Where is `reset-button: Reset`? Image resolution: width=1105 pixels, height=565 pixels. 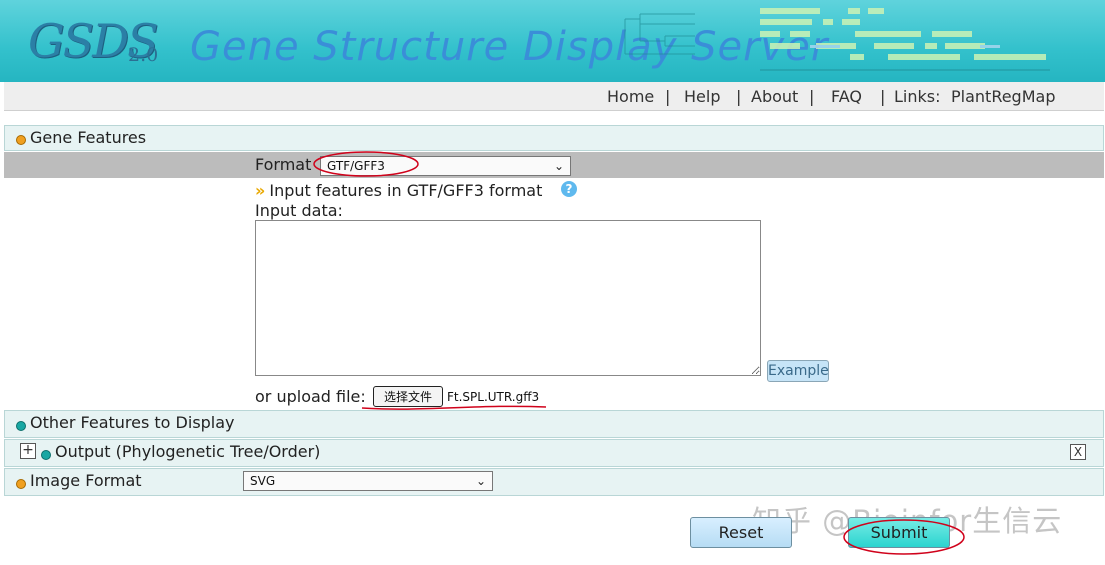 reset-button: Reset is located at coordinates (741, 532).